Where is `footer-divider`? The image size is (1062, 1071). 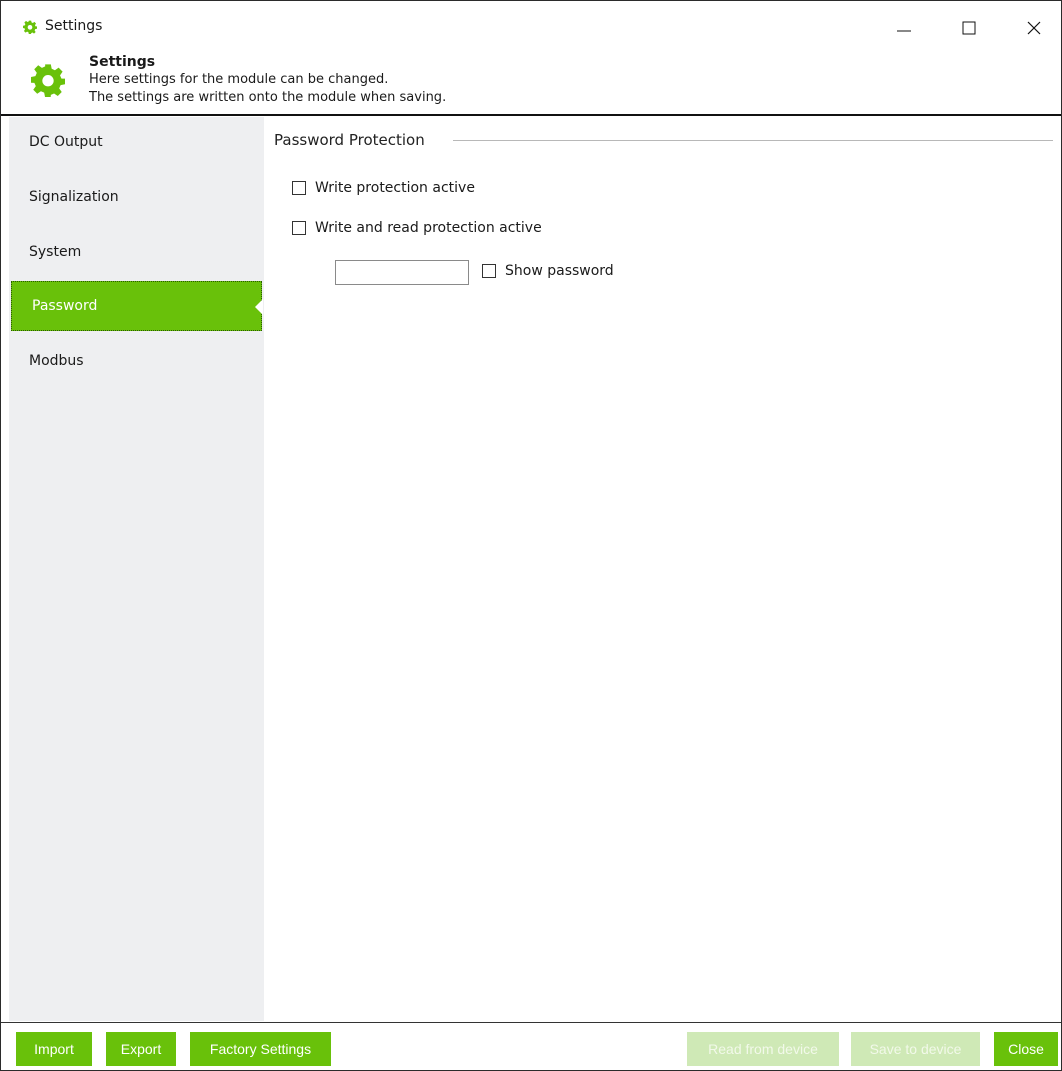
footer-divider is located at coordinates (531, 1022).